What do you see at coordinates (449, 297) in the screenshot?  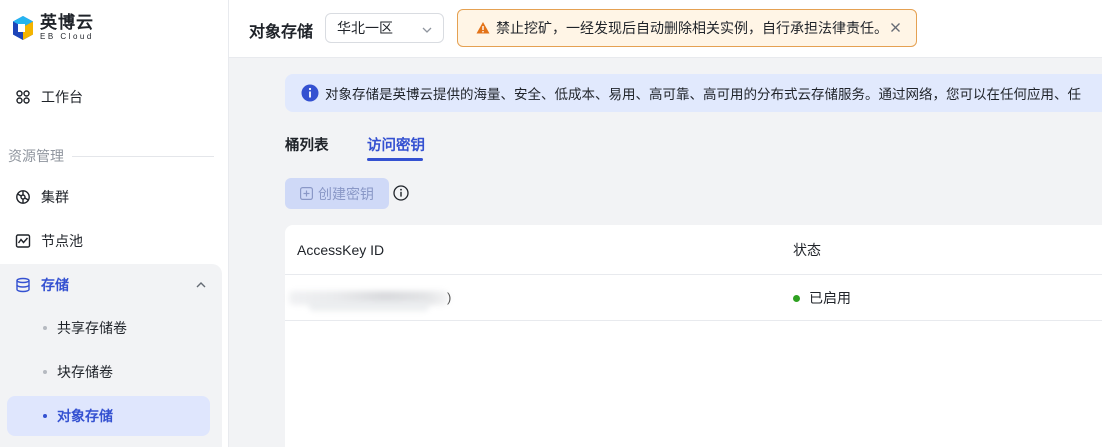 I see `access-key-id-suffix: )` at bounding box center [449, 297].